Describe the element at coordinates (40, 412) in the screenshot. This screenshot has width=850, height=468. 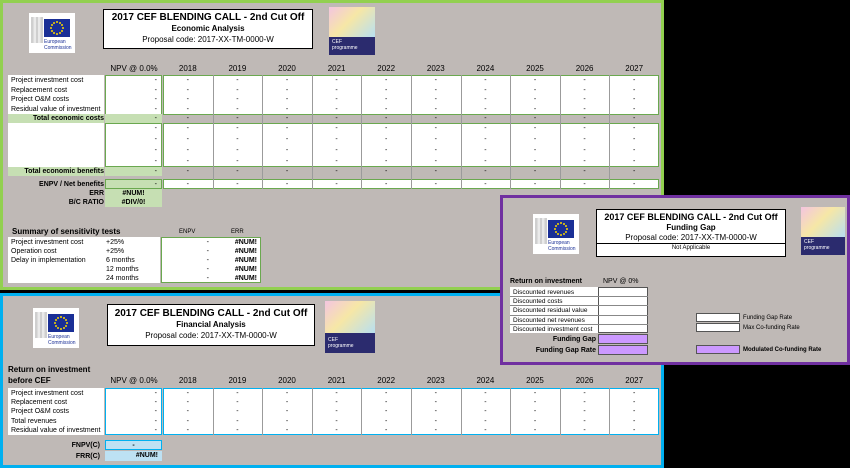
I see `row-label: Project O&M costs` at that location.